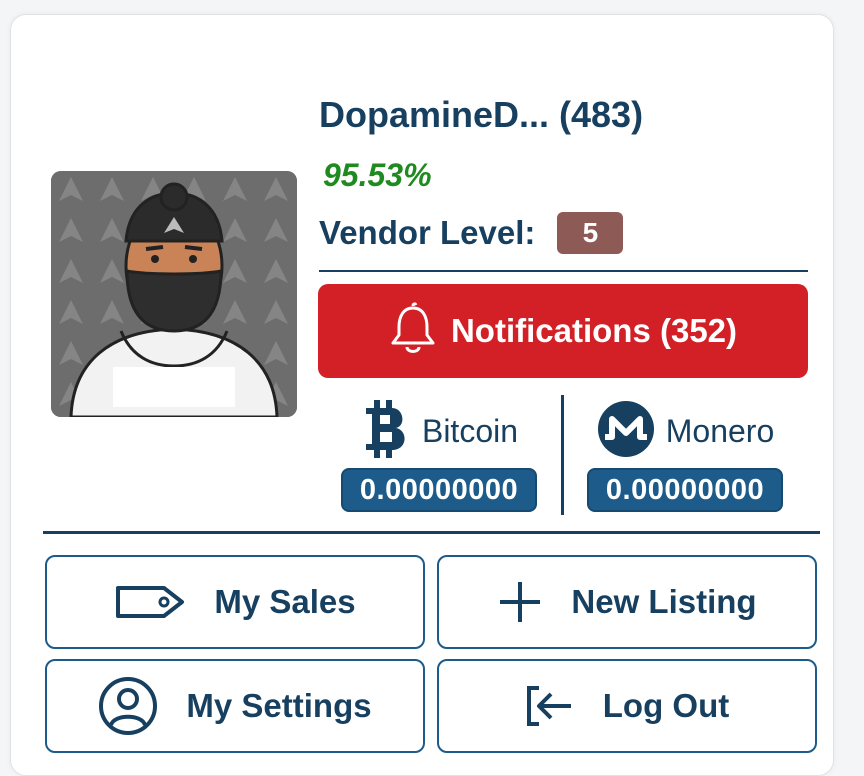 This screenshot has height=776, width=864. I want to click on my-settings-label: My Settings, so click(279, 705).